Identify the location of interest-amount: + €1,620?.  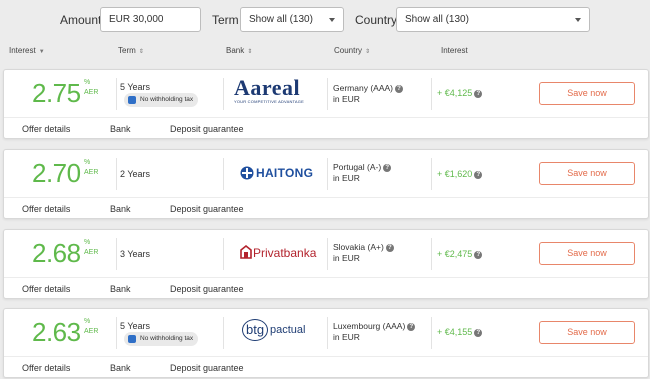
(460, 174).